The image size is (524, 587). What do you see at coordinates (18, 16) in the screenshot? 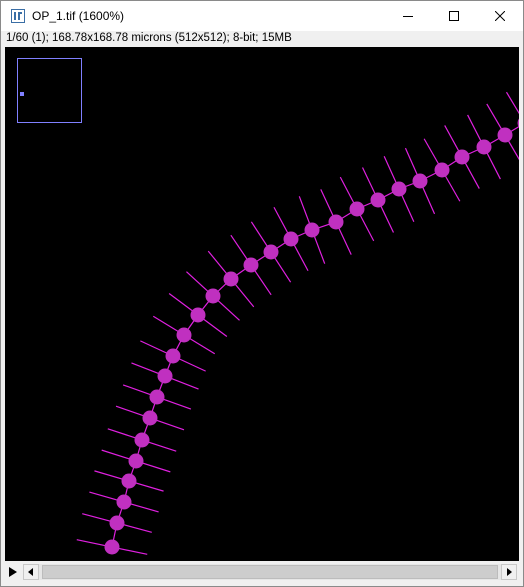
I see `imagej-icon` at bounding box center [18, 16].